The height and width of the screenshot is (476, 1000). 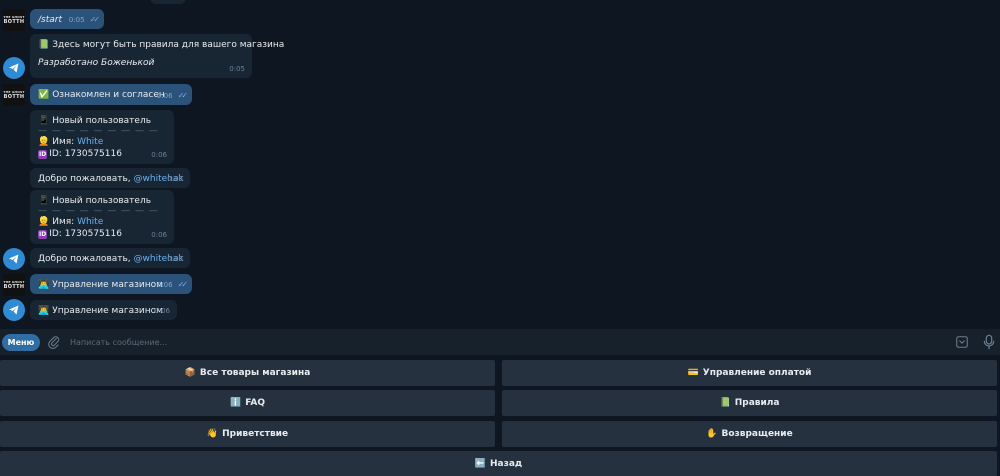 What do you see at coordinates (506, 464) in the screenshot?
I see `button-label: Назад` at bounding box center [506, 464].